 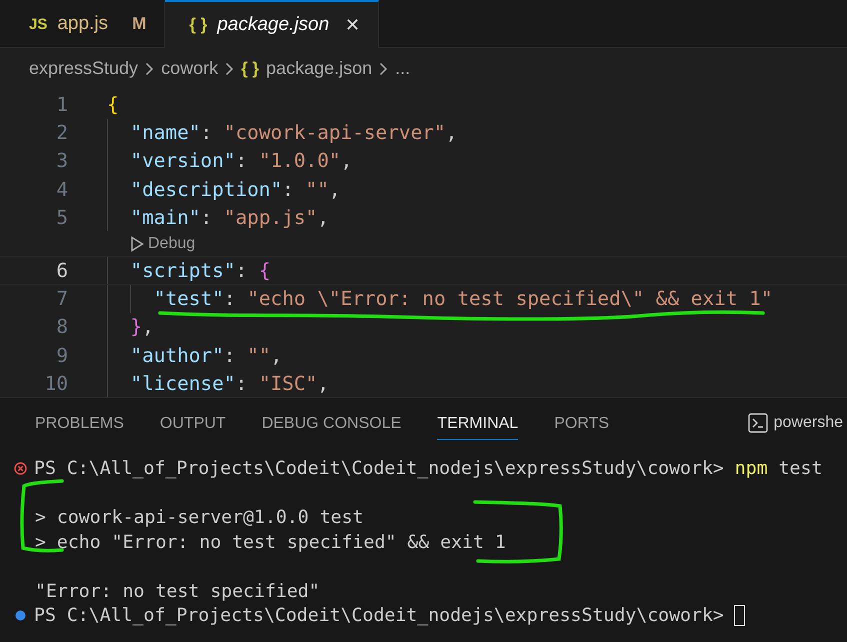 What do you see at coordinates (189, 298) in the screenshot?
I see `json-key: "test"` at bounding box center [189, 298].